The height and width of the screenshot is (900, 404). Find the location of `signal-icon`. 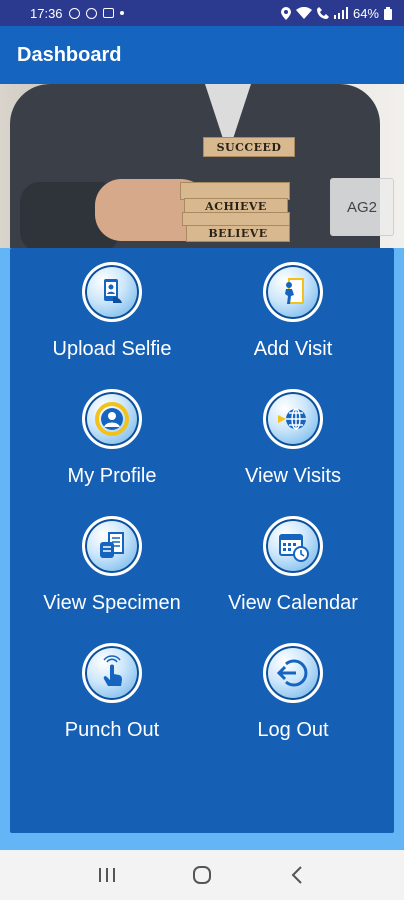

signal-icon is located at coordinates (340, 13).